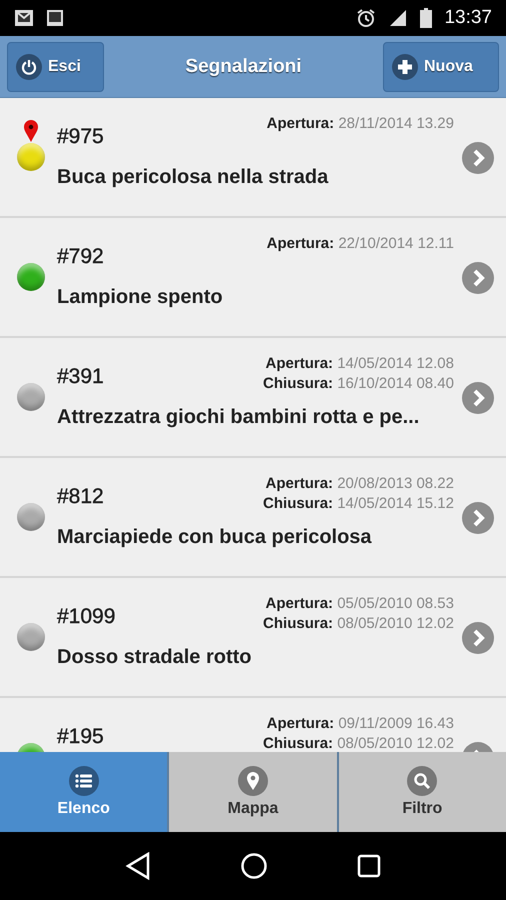 The height and width of the screenshot is (900, 506). Describe the element at coordinates (55, 18) in the screenshot. I see `image-notification-icon` at that location.